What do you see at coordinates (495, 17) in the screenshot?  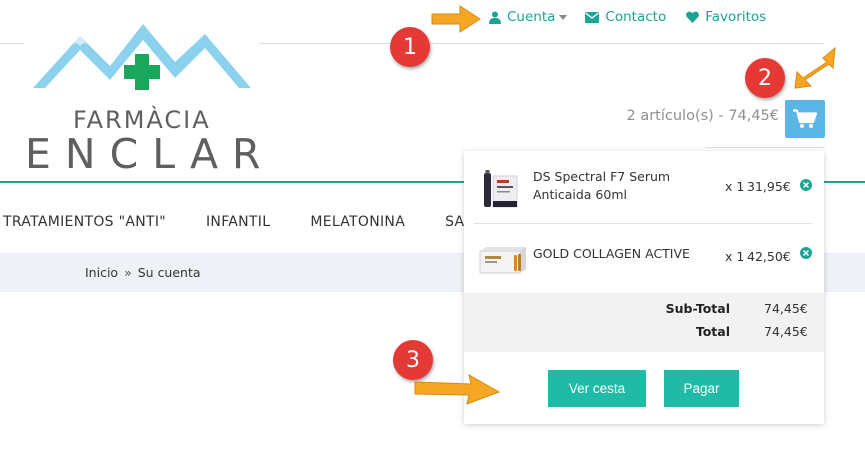 I see `user-icon` at bounding box center [495, 17].